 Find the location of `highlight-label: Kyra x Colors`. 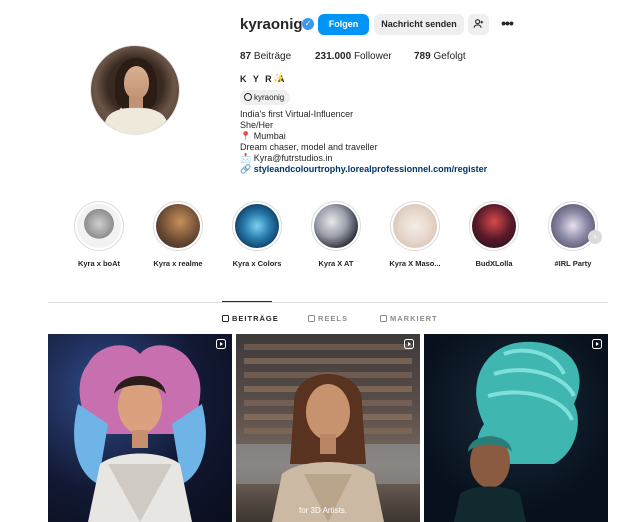

highlight-label: Kyra x Colors is located at coordinates (257, 263).